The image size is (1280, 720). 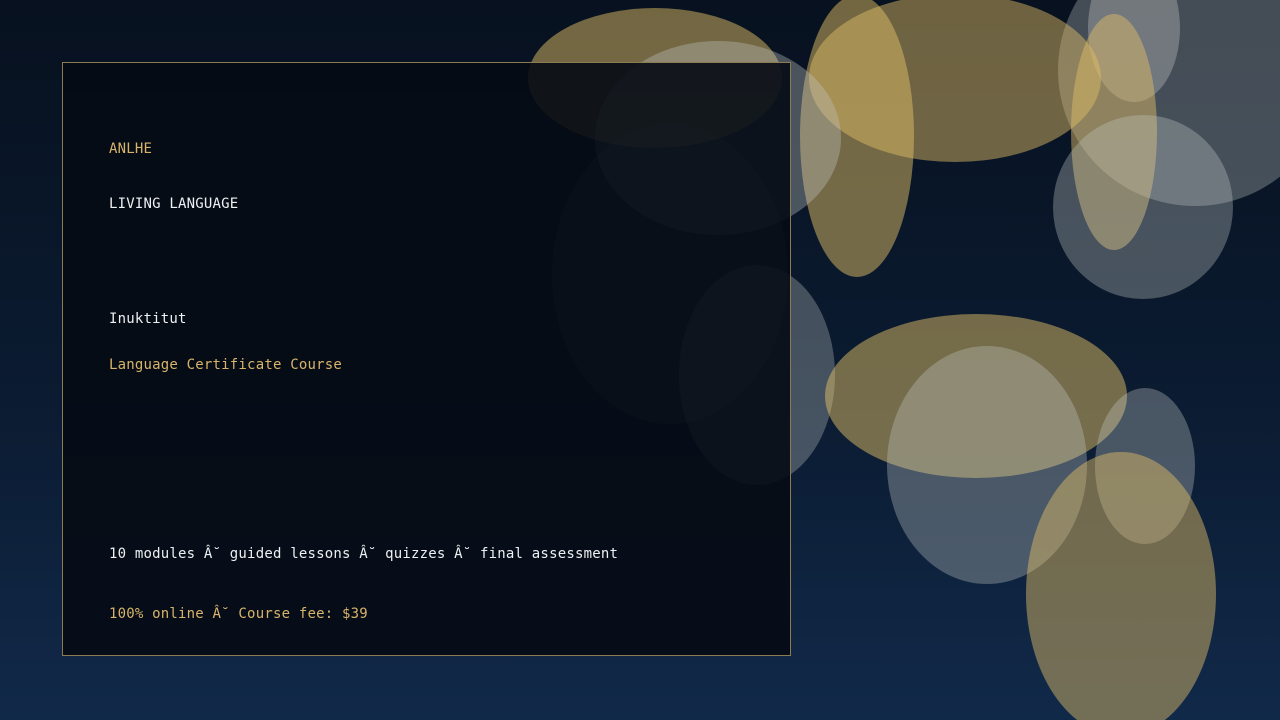 I want to click on course-title: Language Certificate Course, so click(x=225, y=365).